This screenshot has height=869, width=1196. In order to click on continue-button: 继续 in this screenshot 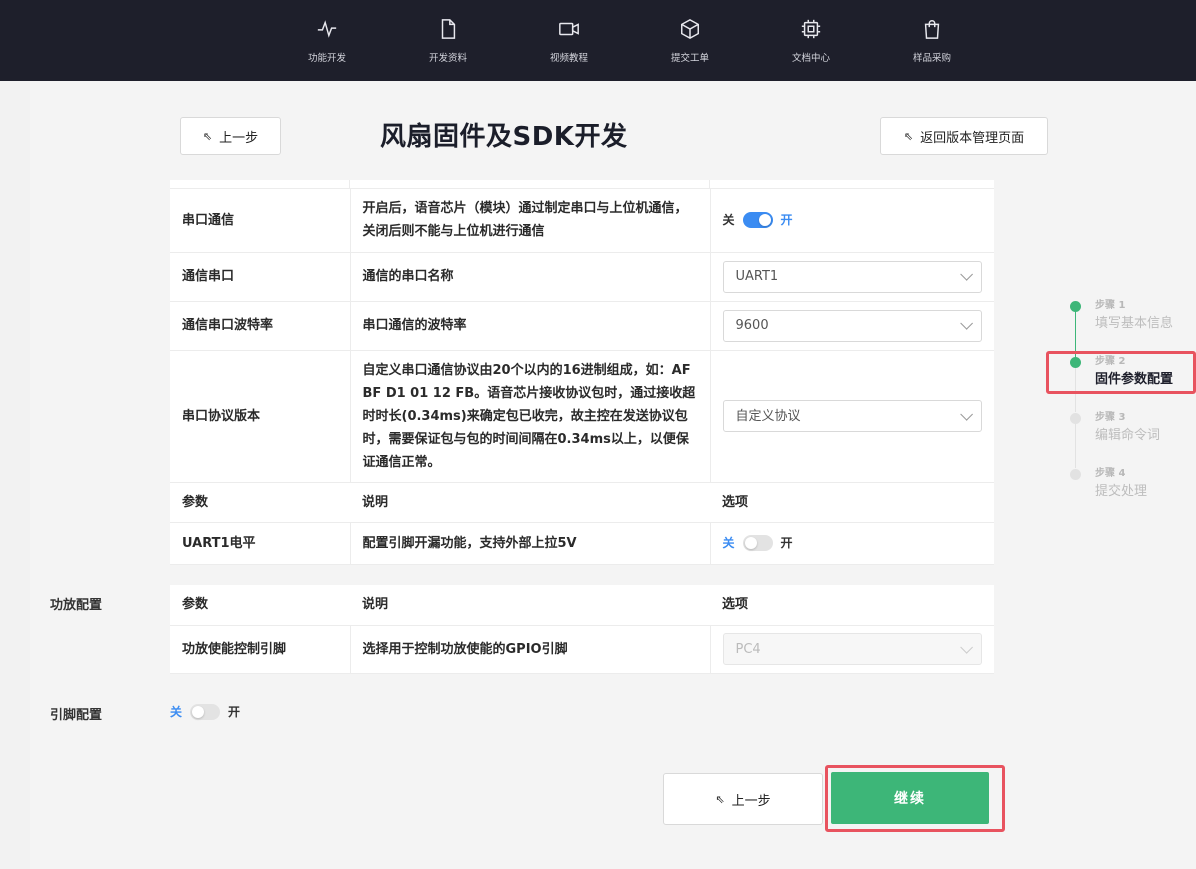, I will do `click(910, 798)`.